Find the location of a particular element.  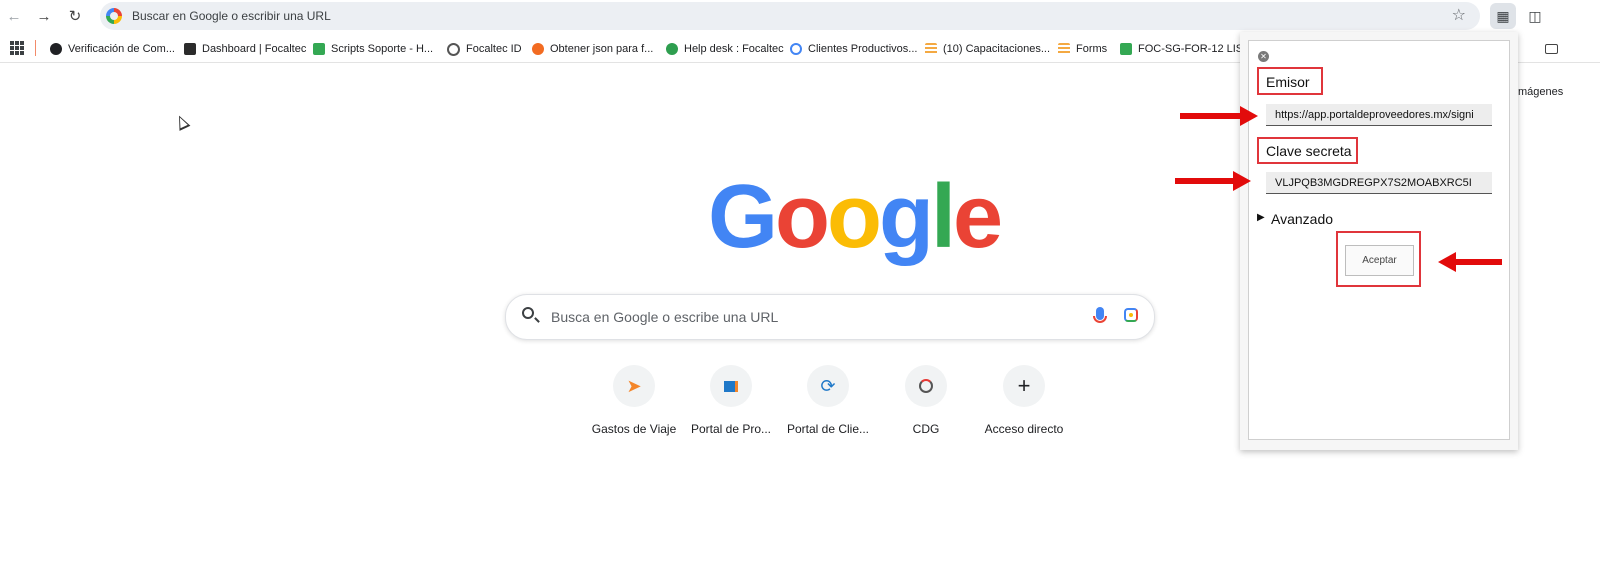

extensions-puzzle-icon: ◫ is located at coordinates (1535, 16).